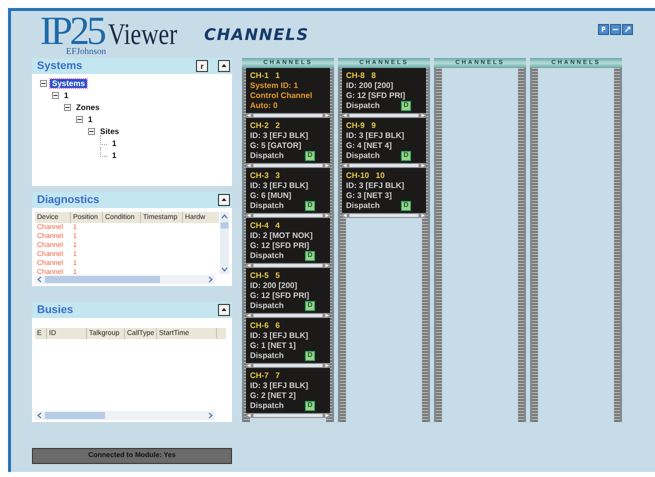 The height and width of the screenshot is (477, 655). What do you see at coordinates (273, 396) in the screenshot?
I see `channel-info: G: 2 [NET 2]` at bounding box center [273, 396].